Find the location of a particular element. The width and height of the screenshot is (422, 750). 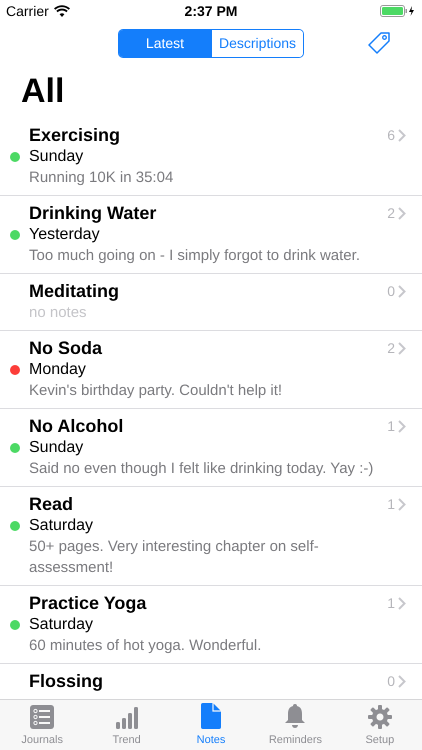

journal-row: Read 1 Saturday 50+ pages. Very interesting chapter on self-assessment! is located at coordinates (211, 536).